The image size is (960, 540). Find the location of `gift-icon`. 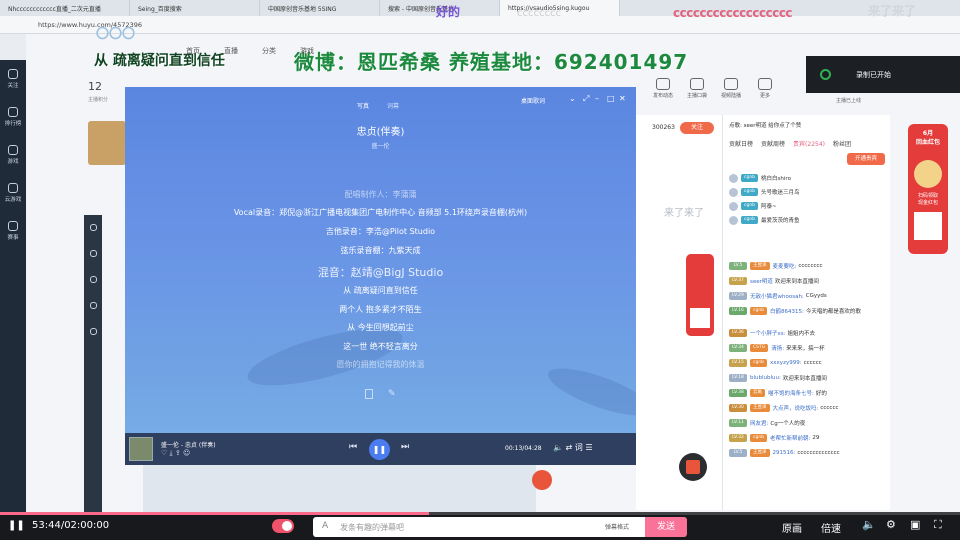

gift-icon is located at coordinates (93, 279).